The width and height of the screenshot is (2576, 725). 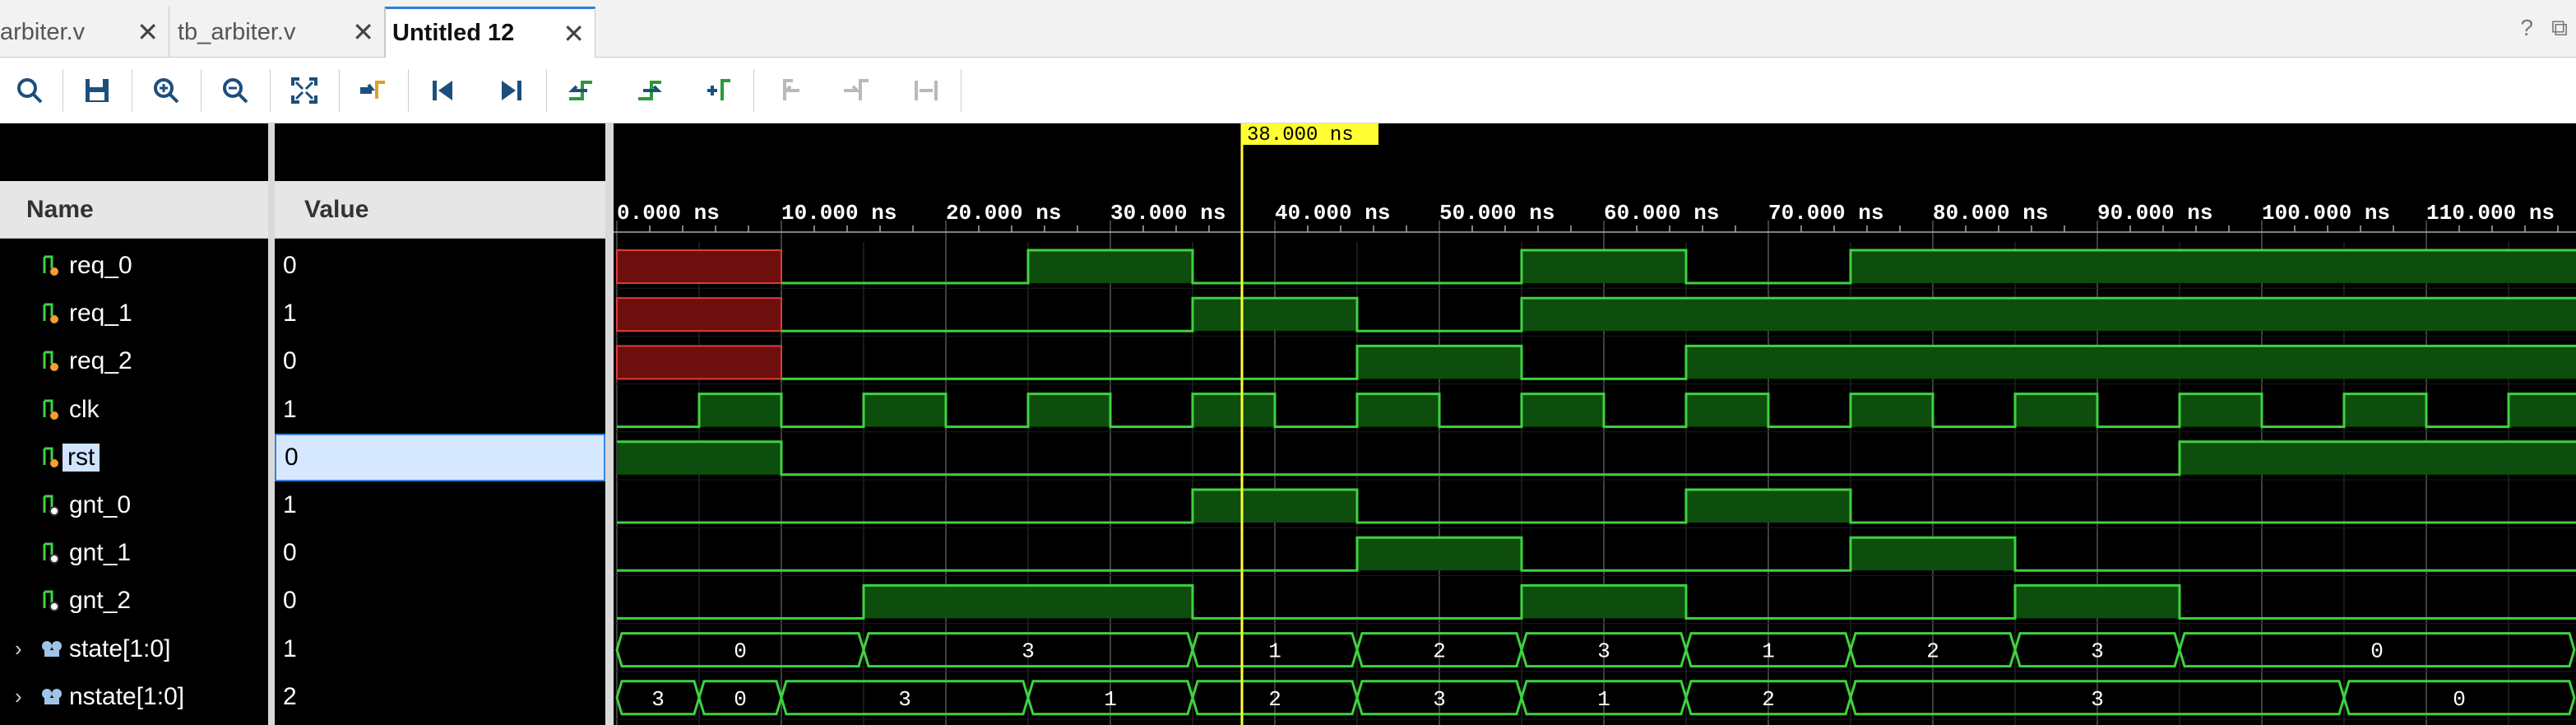 I want to click on signal-row: › state[1:0], so click(x=134, y=649).